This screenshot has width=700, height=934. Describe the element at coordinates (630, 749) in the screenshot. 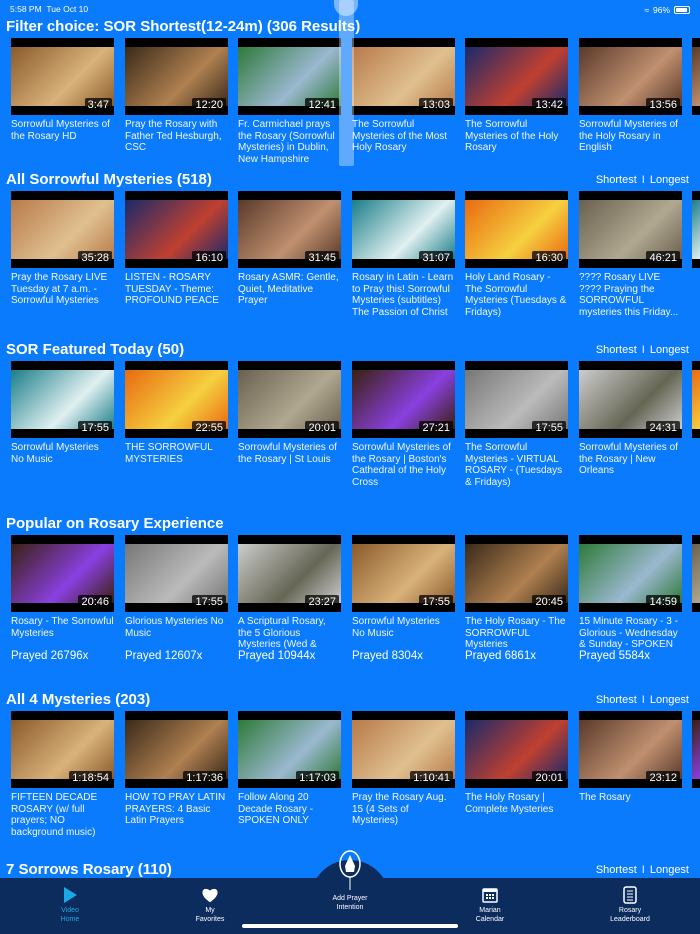

I see `video-thumbnail: 23:12` at that location.